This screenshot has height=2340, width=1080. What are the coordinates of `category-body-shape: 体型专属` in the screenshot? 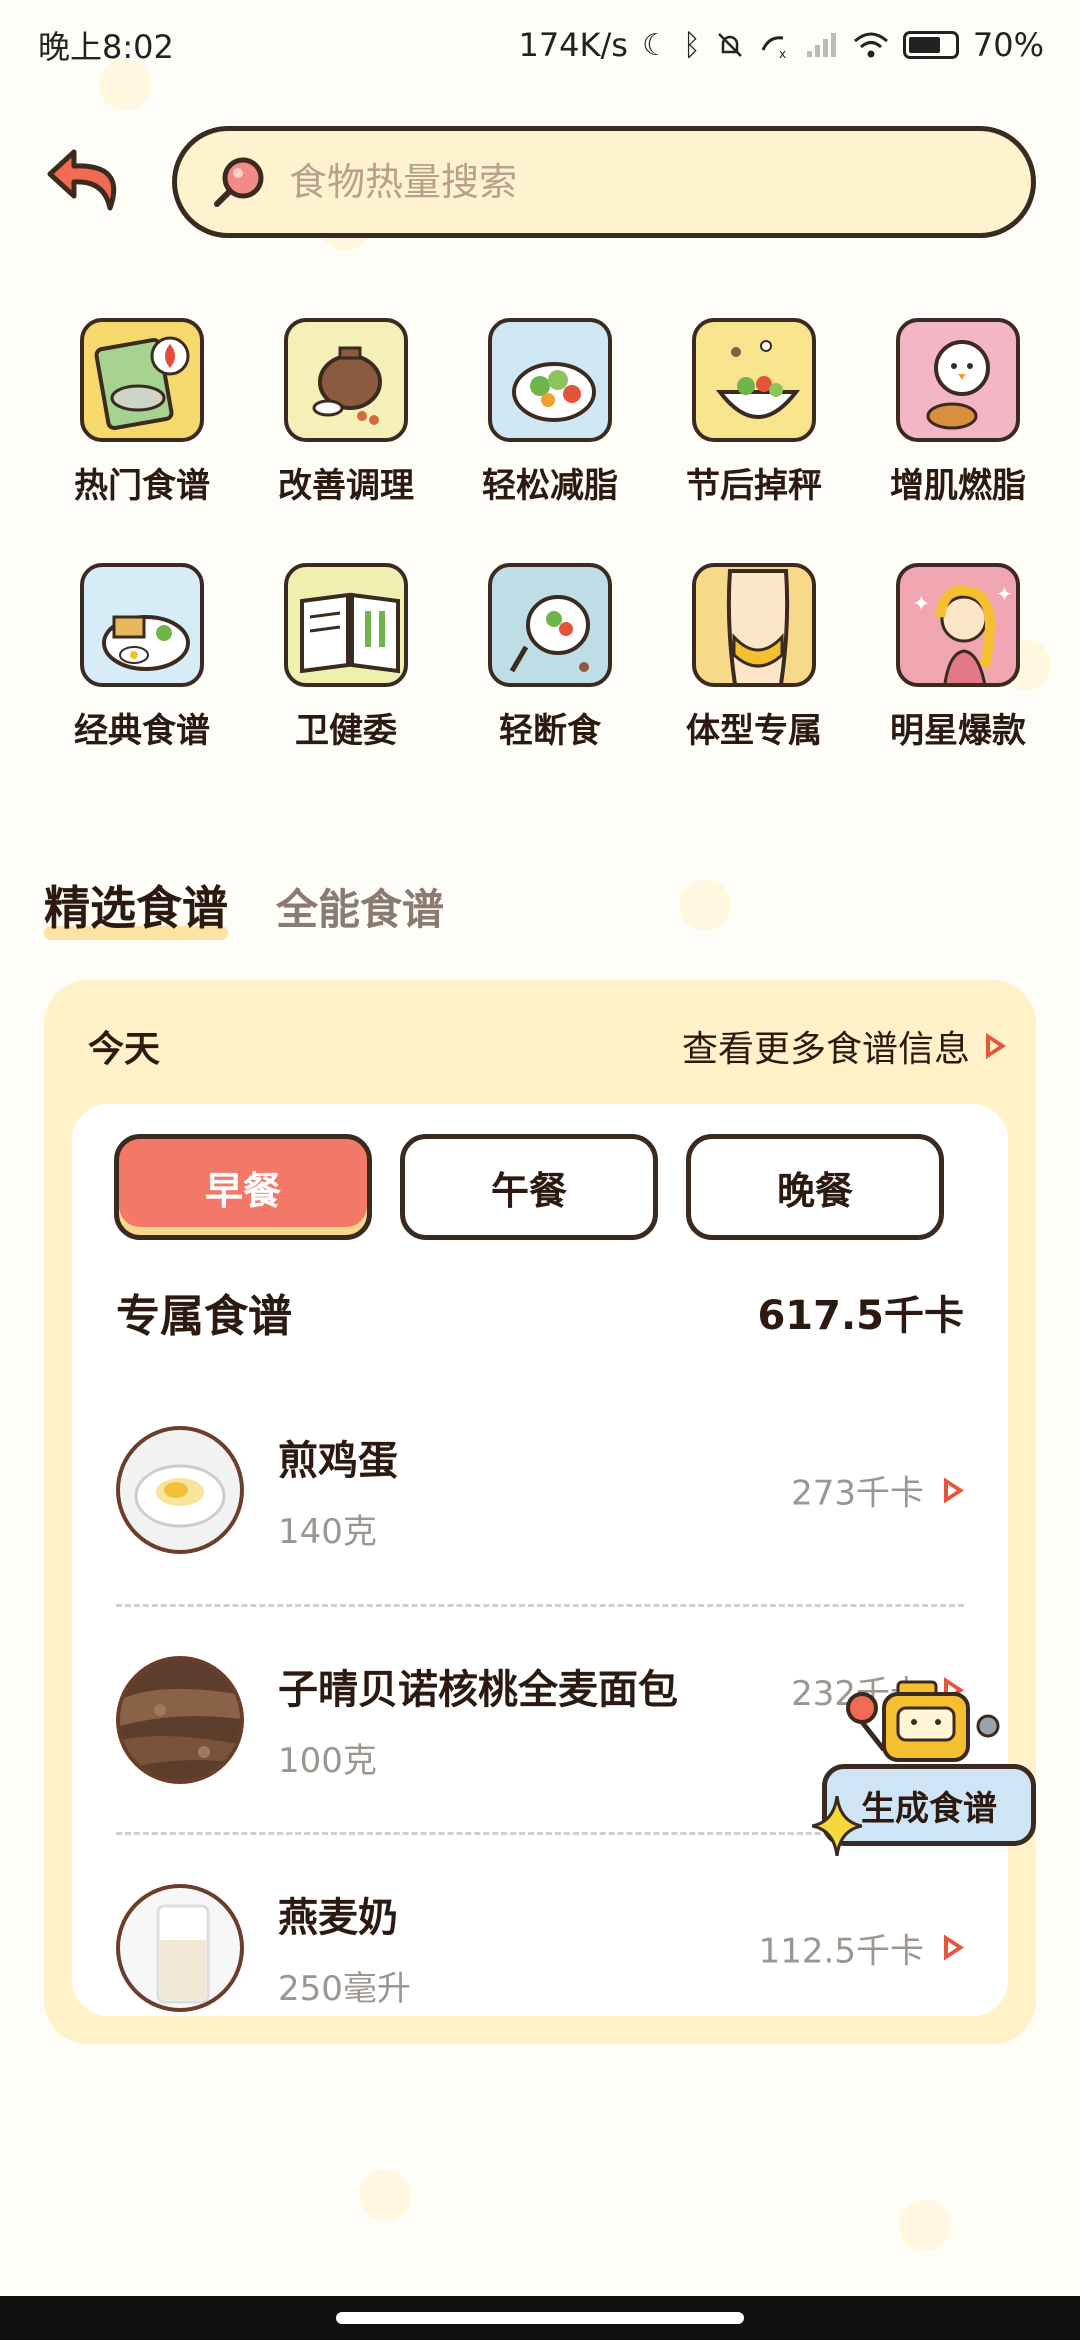 It's located at (754, 657).